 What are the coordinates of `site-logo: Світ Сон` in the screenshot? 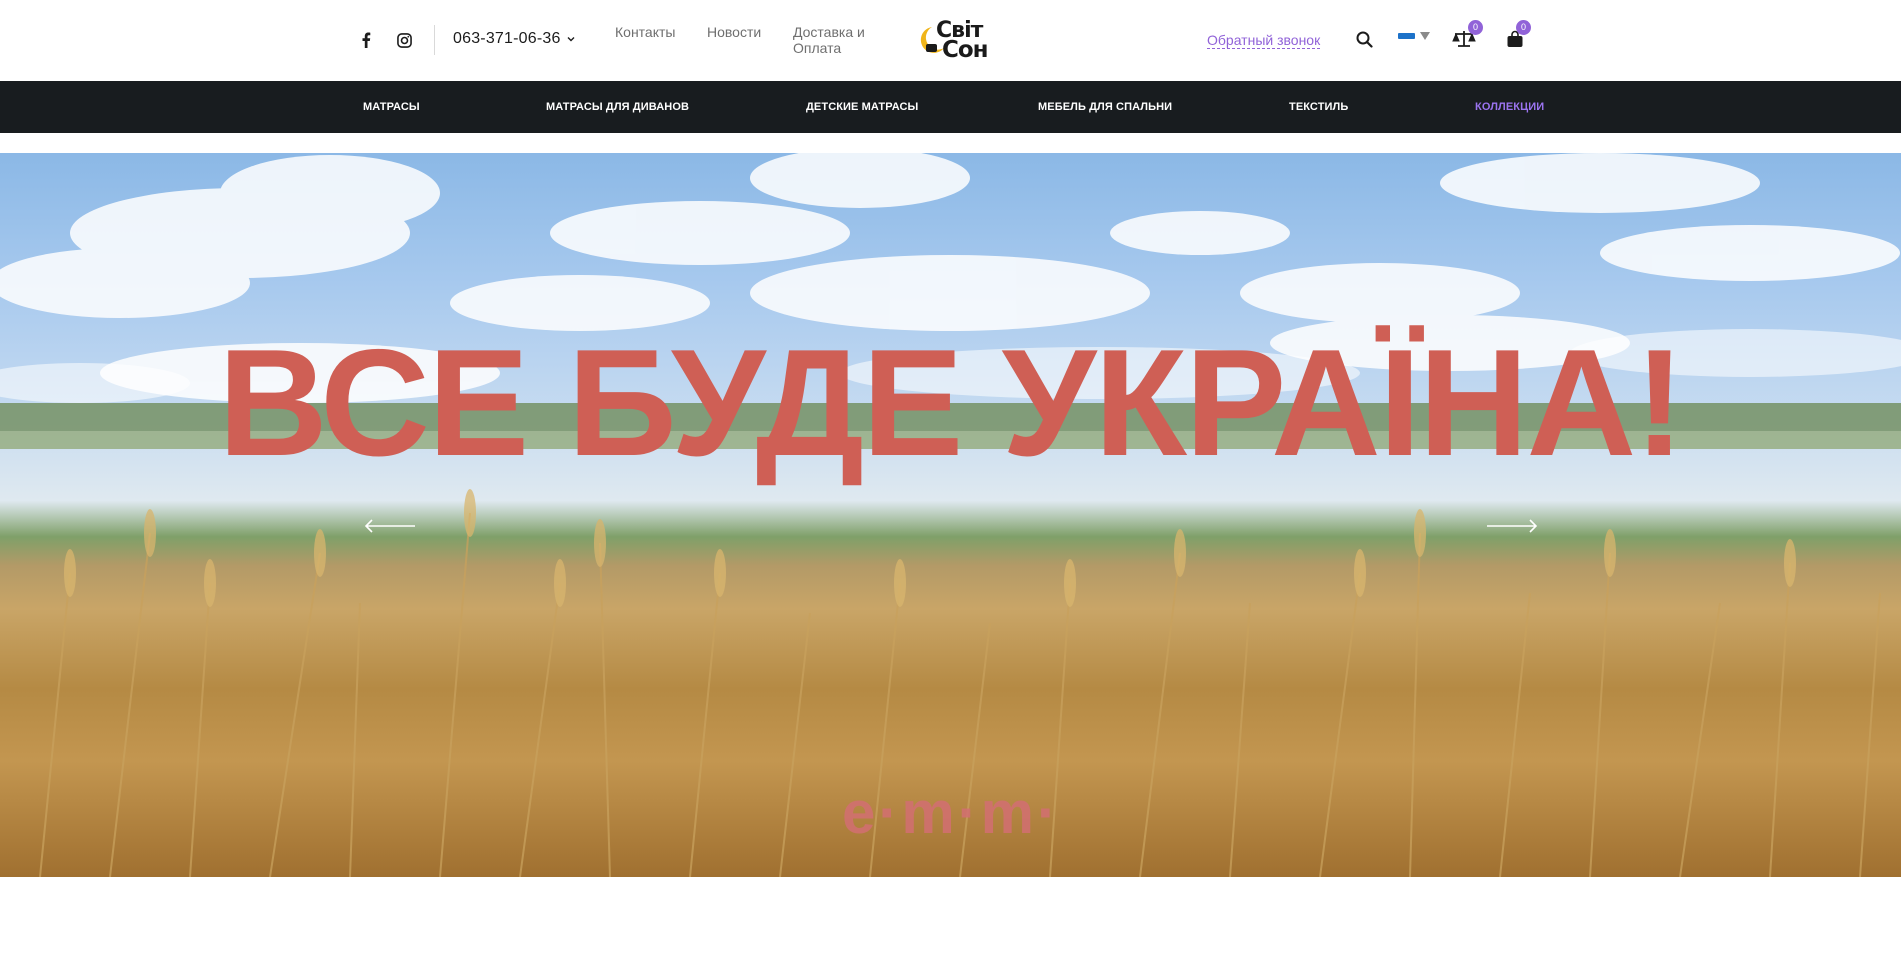 It's located at (954, 40).